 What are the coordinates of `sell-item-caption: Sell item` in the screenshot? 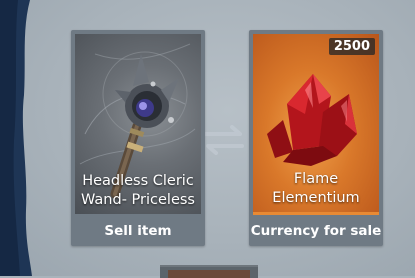 It's located at (138, 231).